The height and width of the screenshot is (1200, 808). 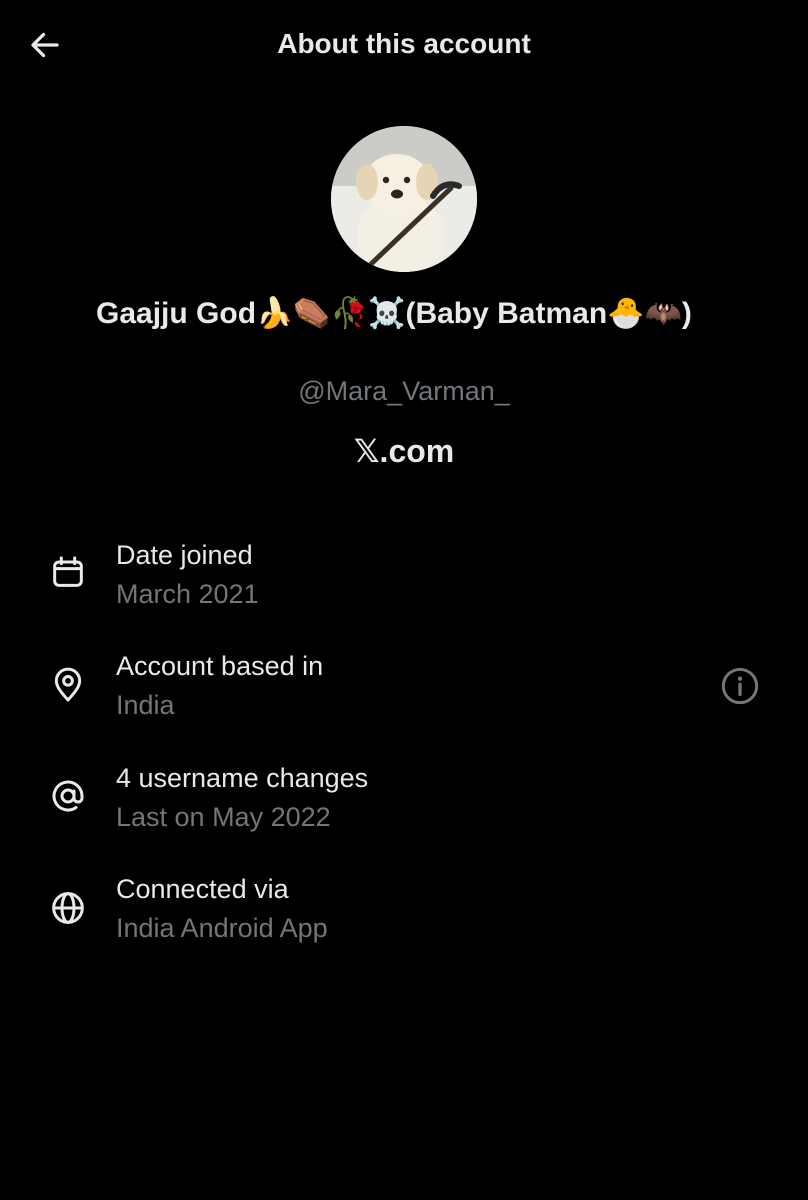 I want to click on avatar, so click(x=404, y=199).